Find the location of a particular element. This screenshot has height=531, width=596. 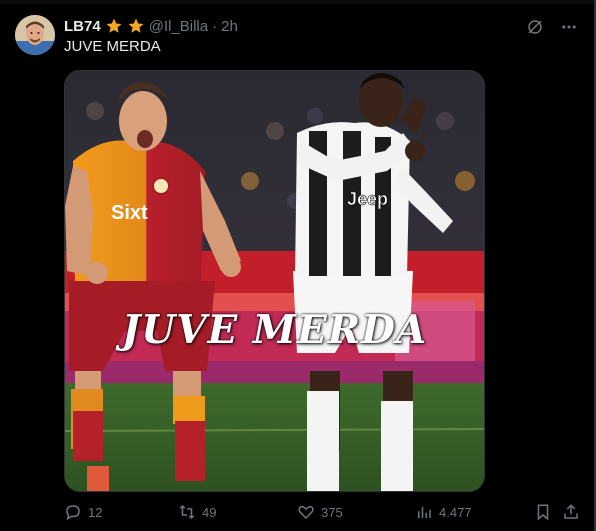

post-timestamp: 2h is located at coordinates (229, 26).